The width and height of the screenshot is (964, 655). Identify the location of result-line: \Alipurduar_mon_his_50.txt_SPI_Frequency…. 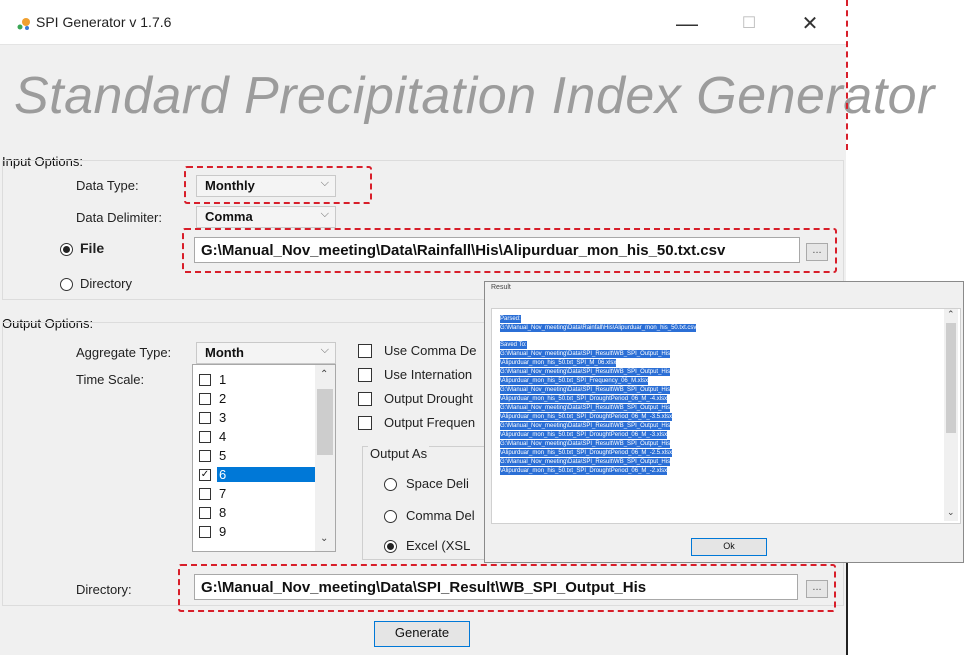
(574, 381).